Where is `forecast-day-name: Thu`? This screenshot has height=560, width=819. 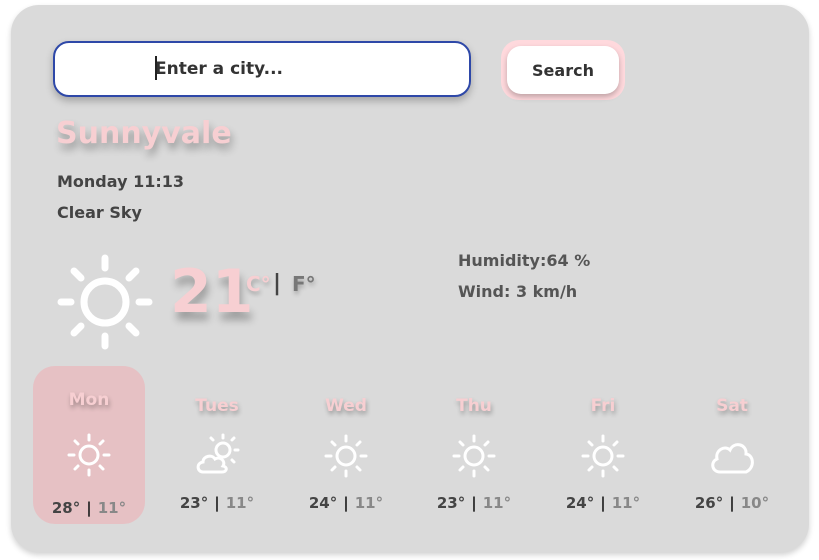
forecast-day-name: Thu is located at coordinates (474, 406).